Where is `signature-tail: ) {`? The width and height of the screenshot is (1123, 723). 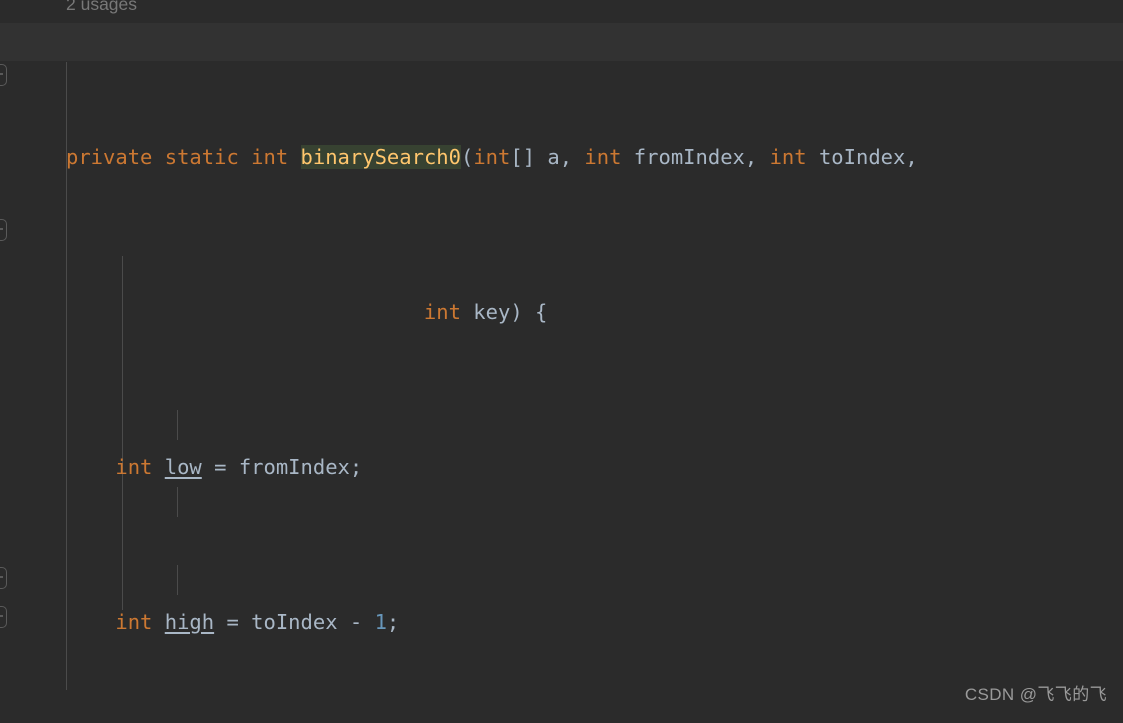
signature-tail: ) { is located at coordinates (529, 311).